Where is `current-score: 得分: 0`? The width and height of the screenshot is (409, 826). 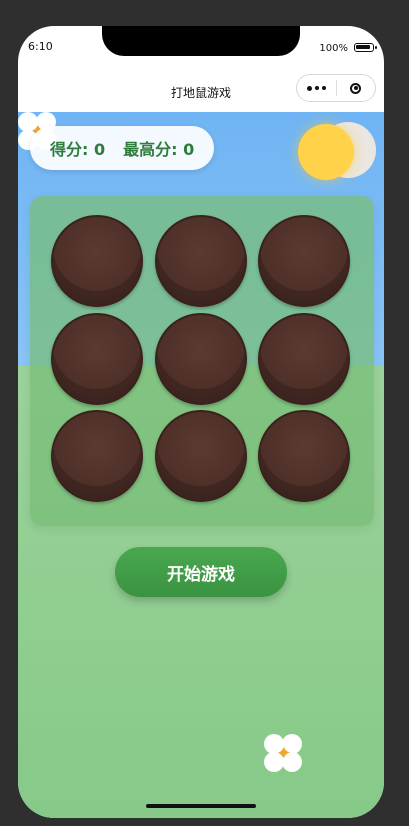 current-score: 得分: 0 is located at coordinates (78, 149).